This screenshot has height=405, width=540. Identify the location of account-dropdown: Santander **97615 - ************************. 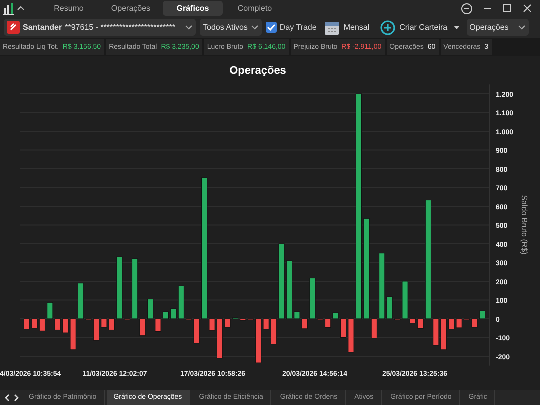
(100, 27).